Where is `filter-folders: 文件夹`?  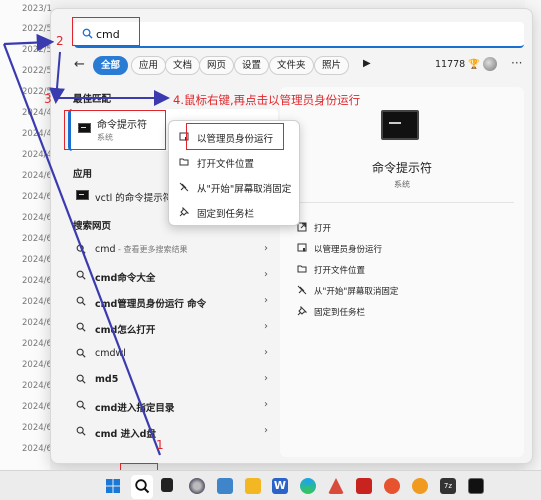
filter-folders: 文件夹 is located at coordinates (291, 65).